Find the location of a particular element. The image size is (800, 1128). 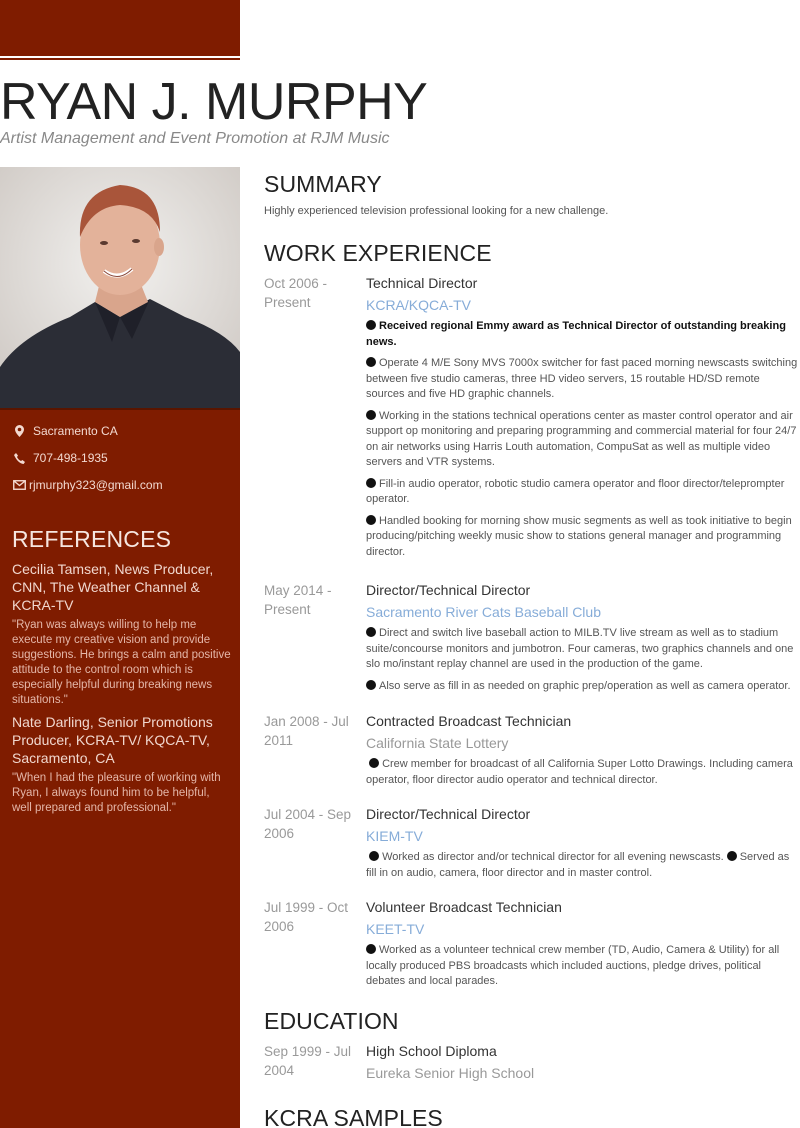

map-marker-icon is located at coordinates (19, 431).